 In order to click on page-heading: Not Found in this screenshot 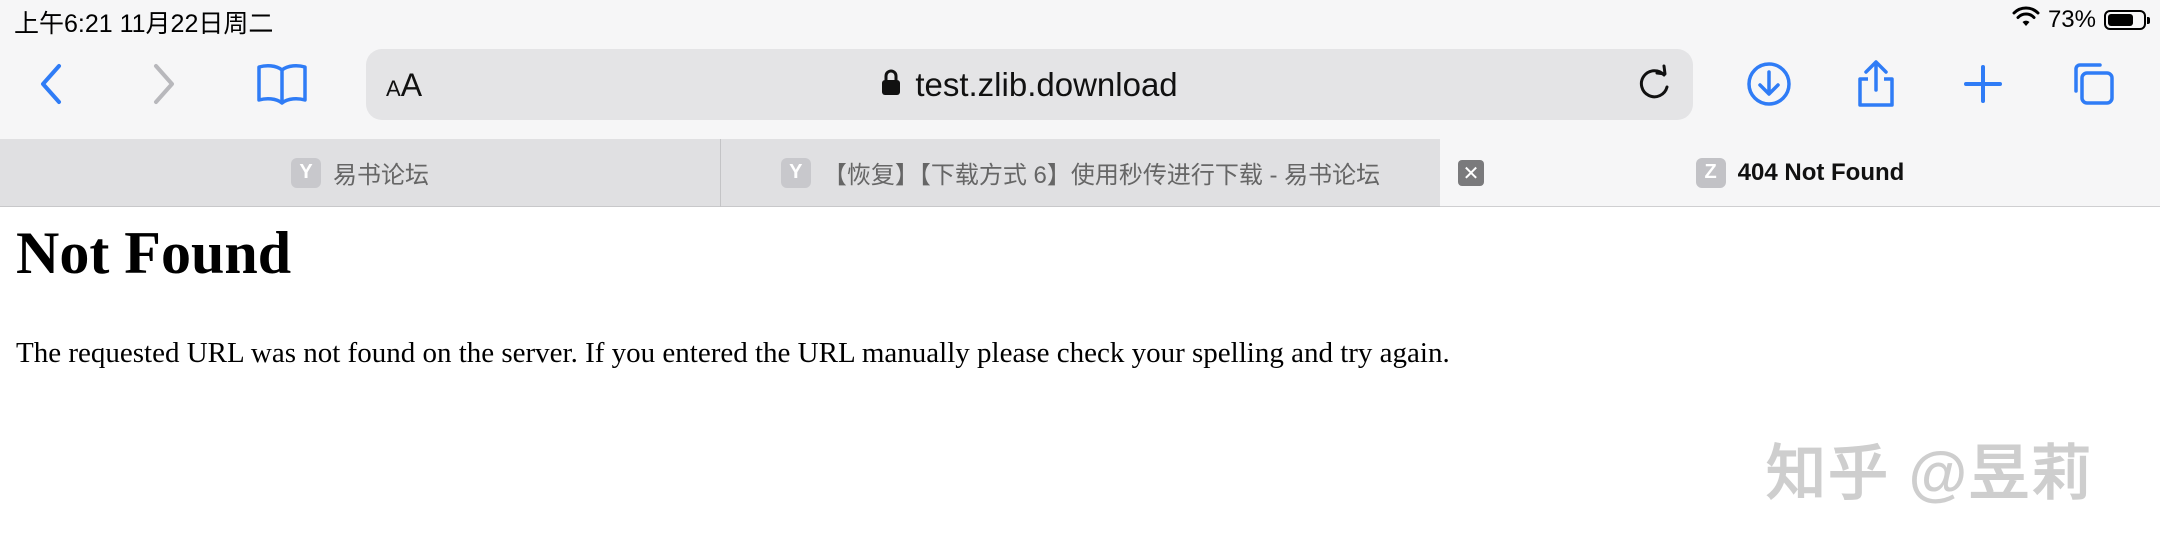, I will do `click(154, 253)`.